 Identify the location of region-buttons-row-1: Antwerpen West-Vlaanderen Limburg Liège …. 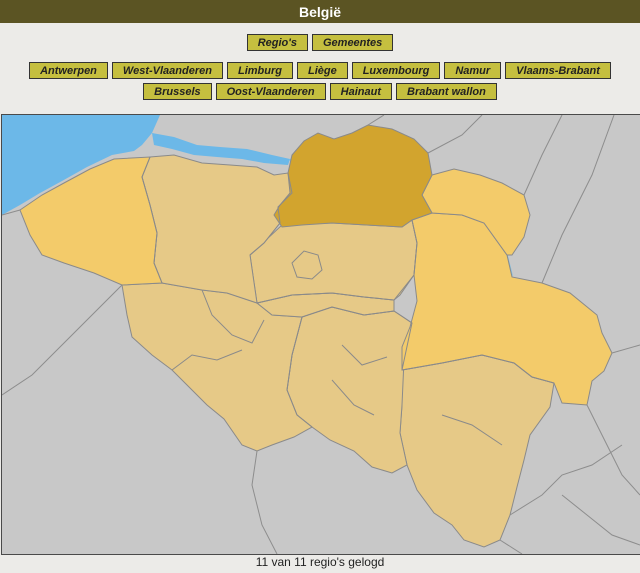
(320, 70).